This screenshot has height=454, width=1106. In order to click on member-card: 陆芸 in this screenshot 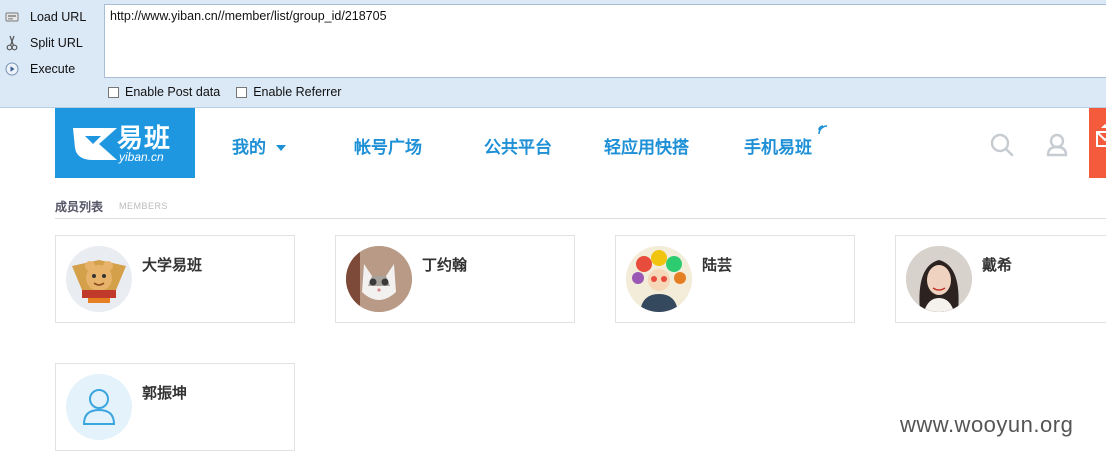, I will do `click(735, 279)`.